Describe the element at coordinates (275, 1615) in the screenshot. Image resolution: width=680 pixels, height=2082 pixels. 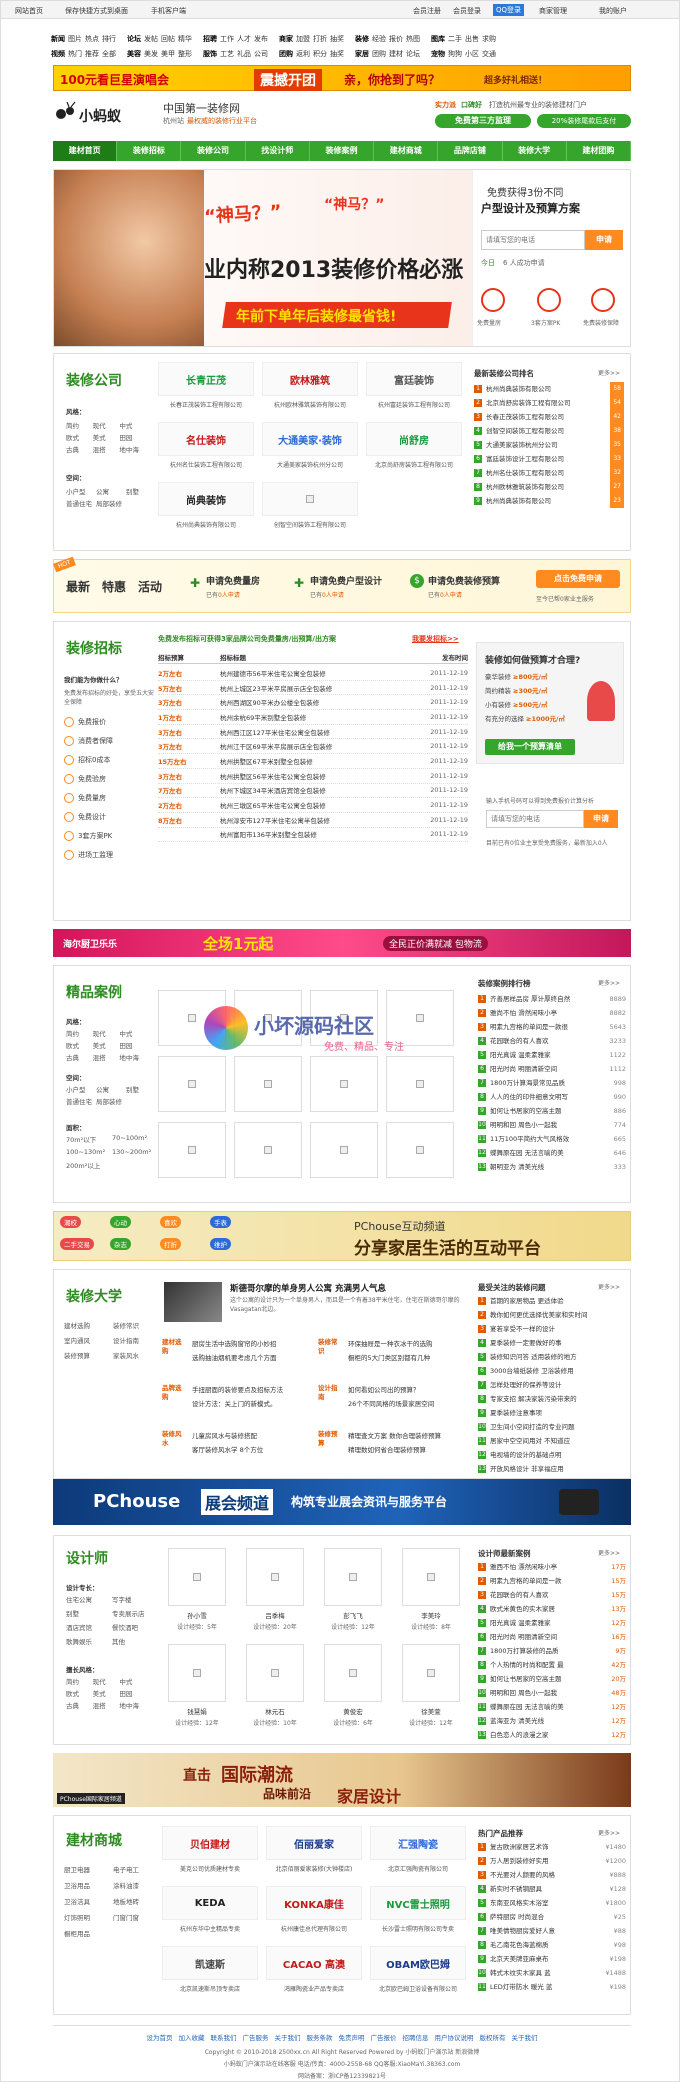
I see `designer-name: 吕季梅` at that location.